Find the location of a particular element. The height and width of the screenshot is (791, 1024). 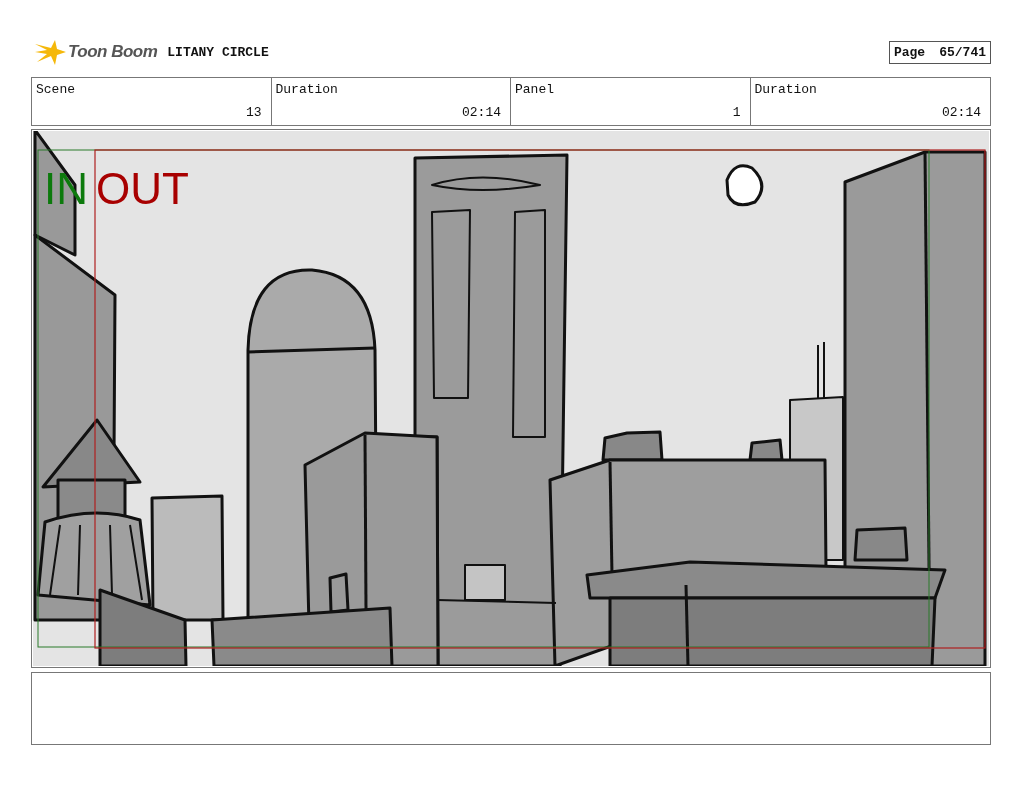

field-value: 1 is located at coordinates (736, 112).